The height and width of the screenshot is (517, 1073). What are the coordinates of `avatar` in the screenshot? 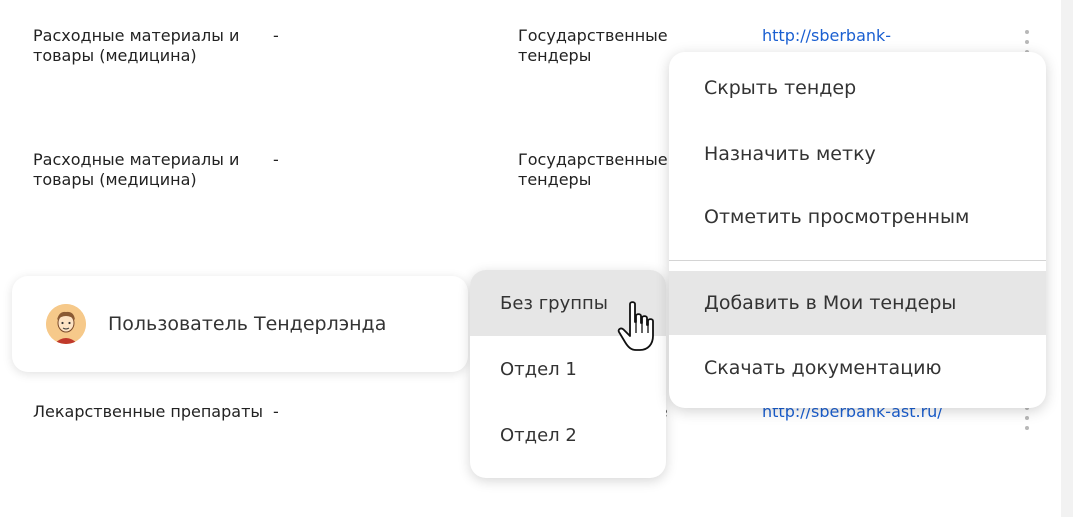 It's located at (66, 324).